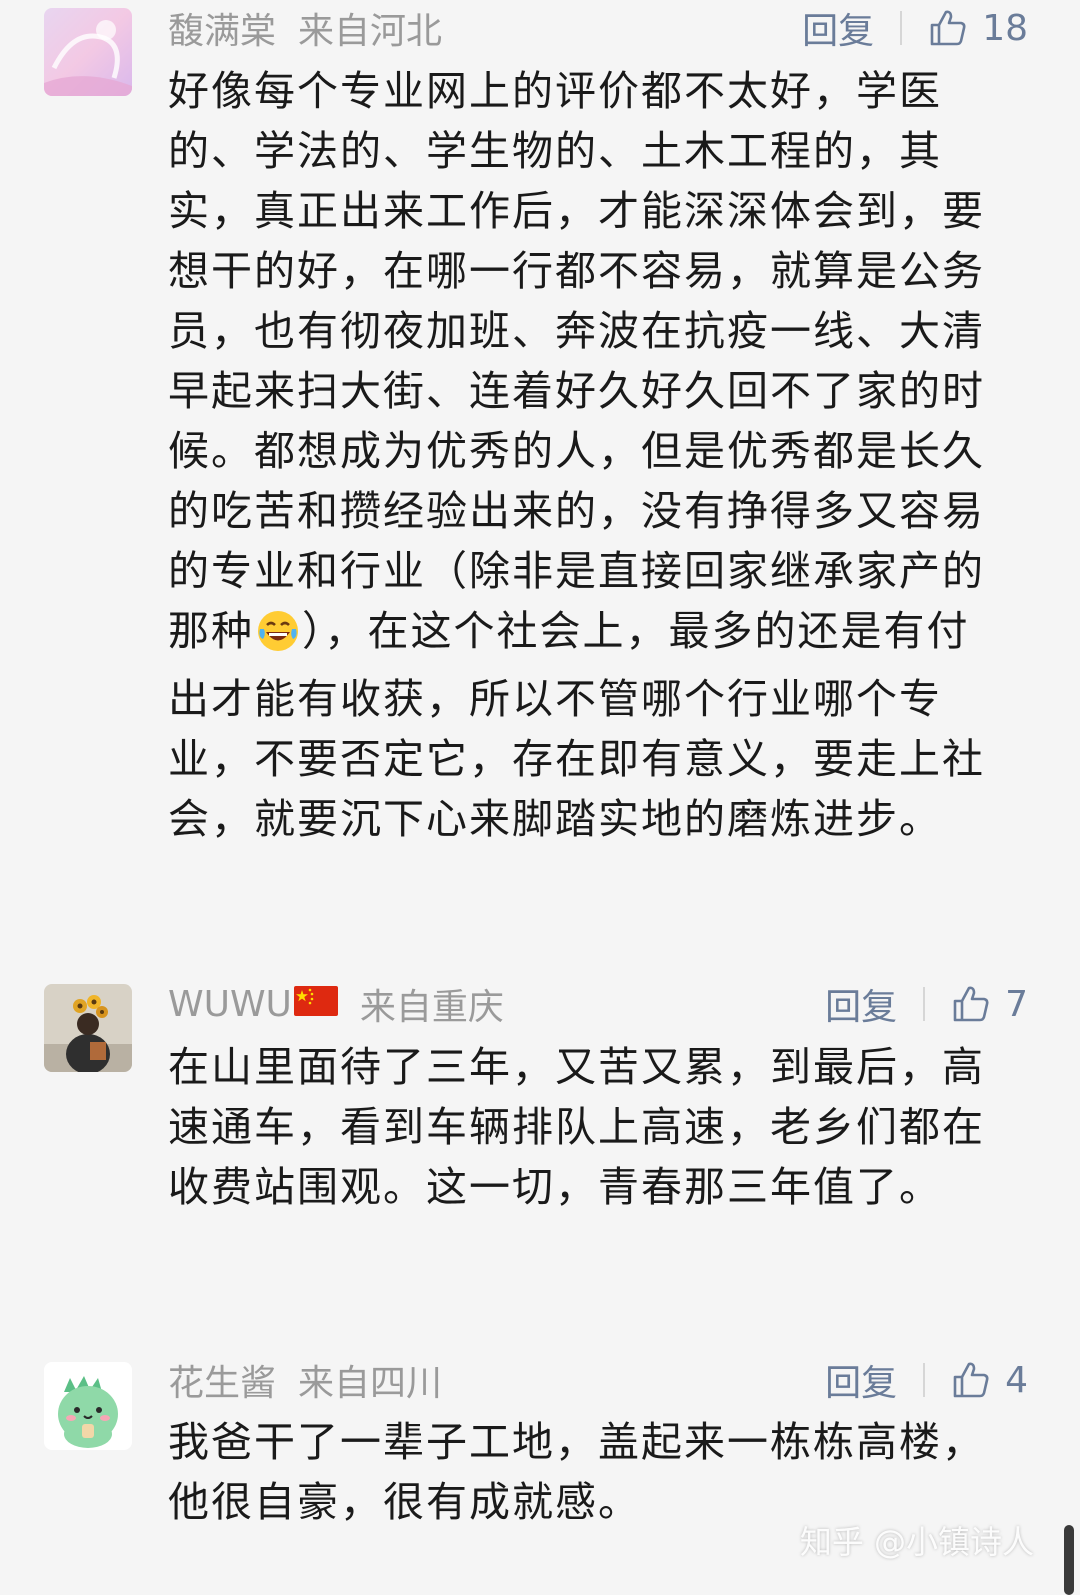 This screenshot has width=1080, height=1595. Describe the element at coordinates (315, 1004) in the screenshot. I see `china-flag-icon` at that location.